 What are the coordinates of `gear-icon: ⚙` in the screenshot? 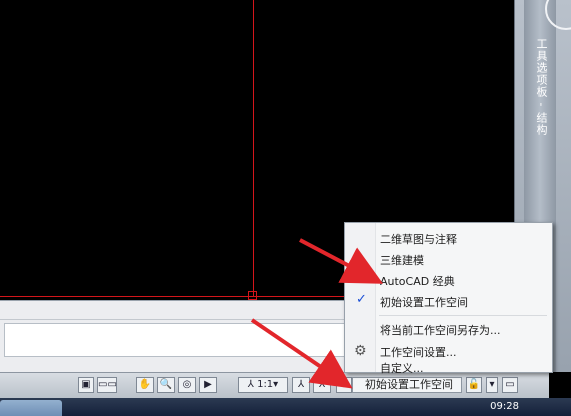 It's located at (360, 351).